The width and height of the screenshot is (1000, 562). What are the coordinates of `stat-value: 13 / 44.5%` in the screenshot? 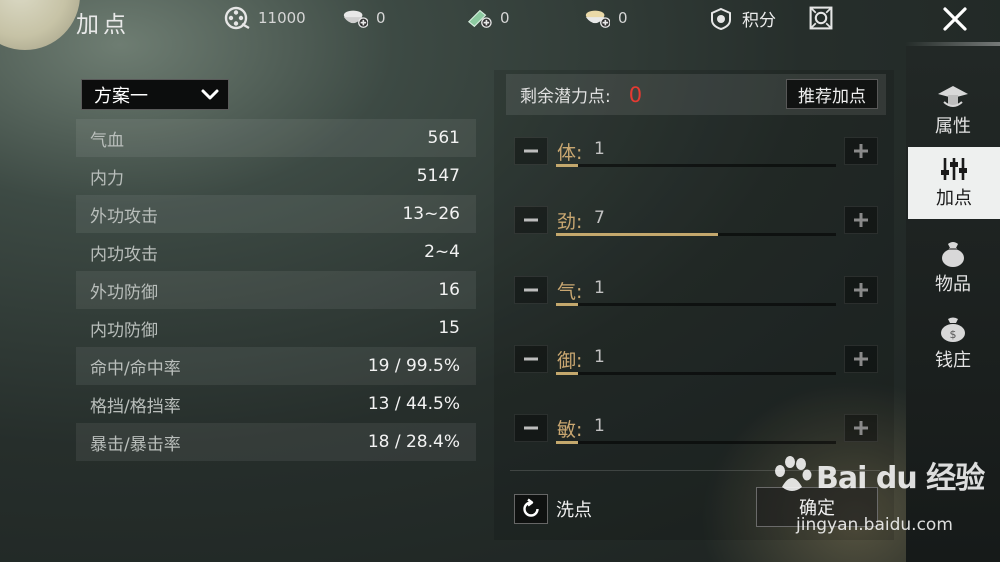 It's located at (413, 404).